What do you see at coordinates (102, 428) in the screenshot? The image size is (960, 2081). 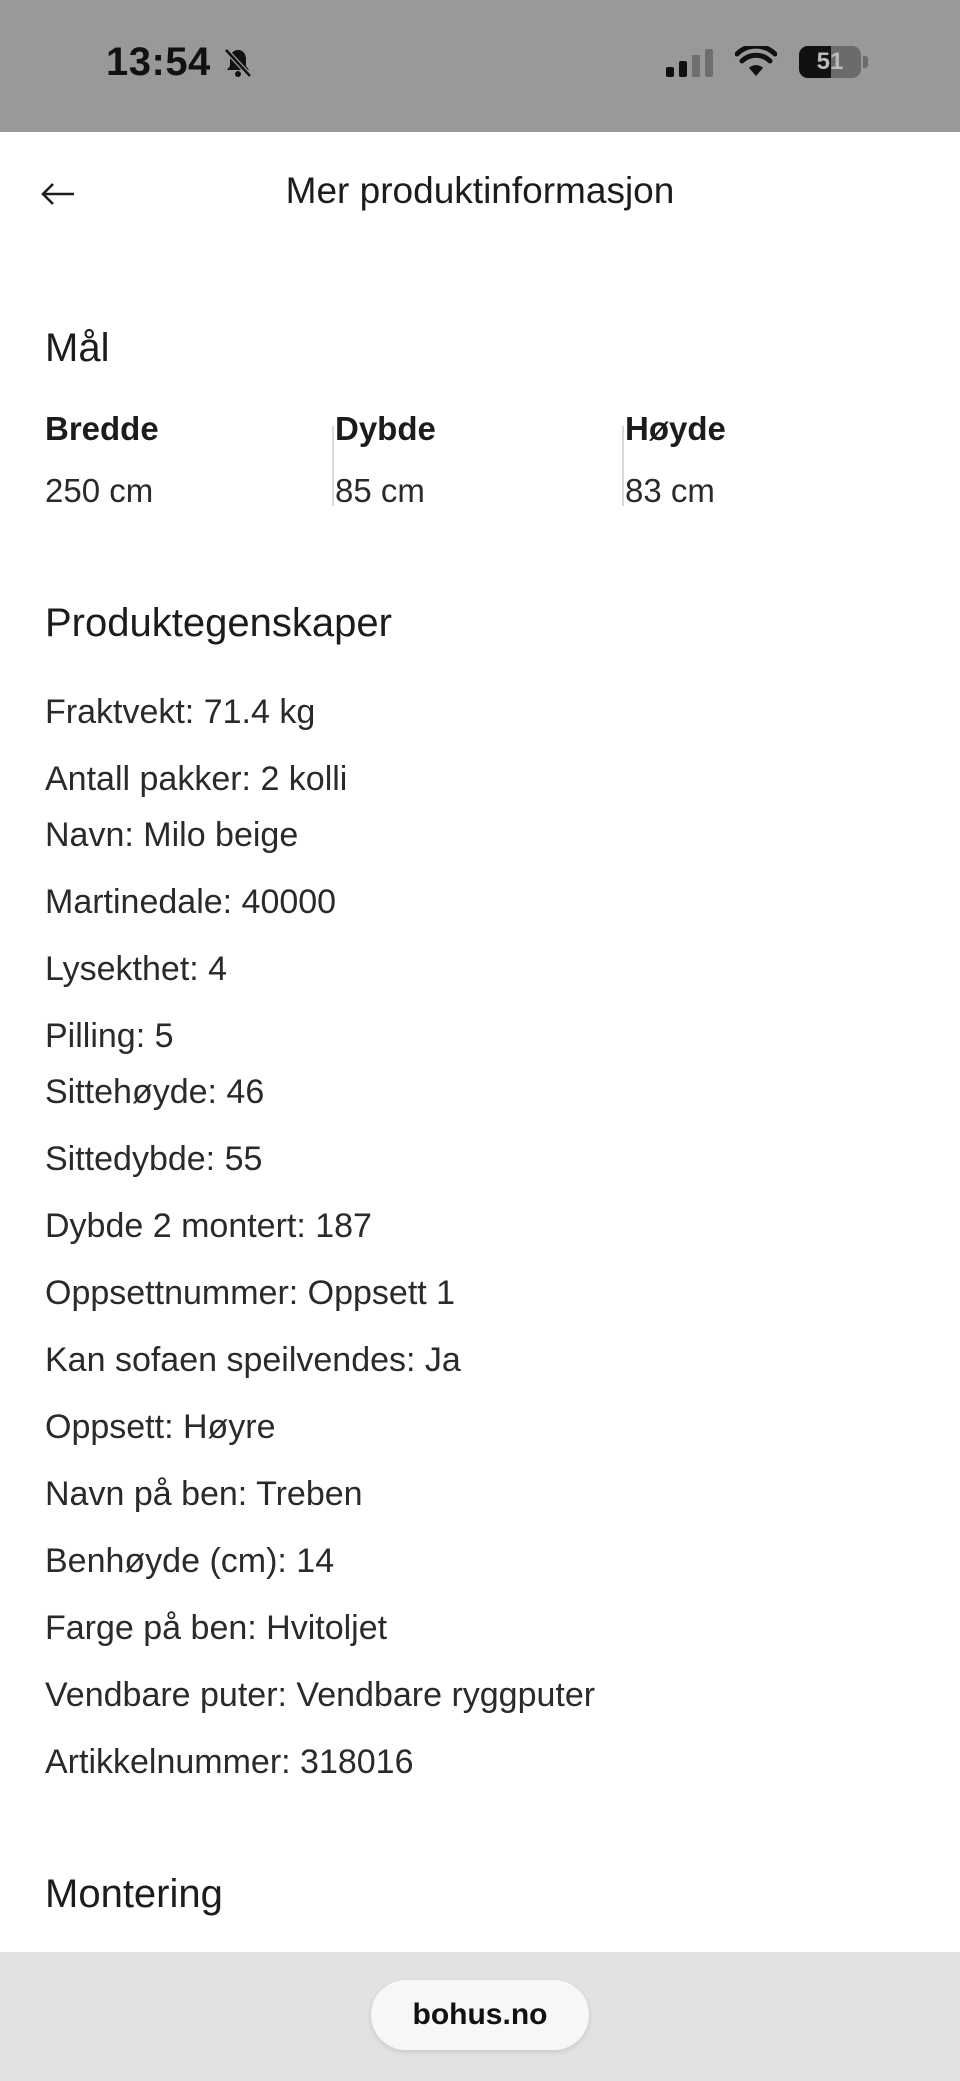 I see `dimension-label: Bredde` at bounding box center [102, 428].